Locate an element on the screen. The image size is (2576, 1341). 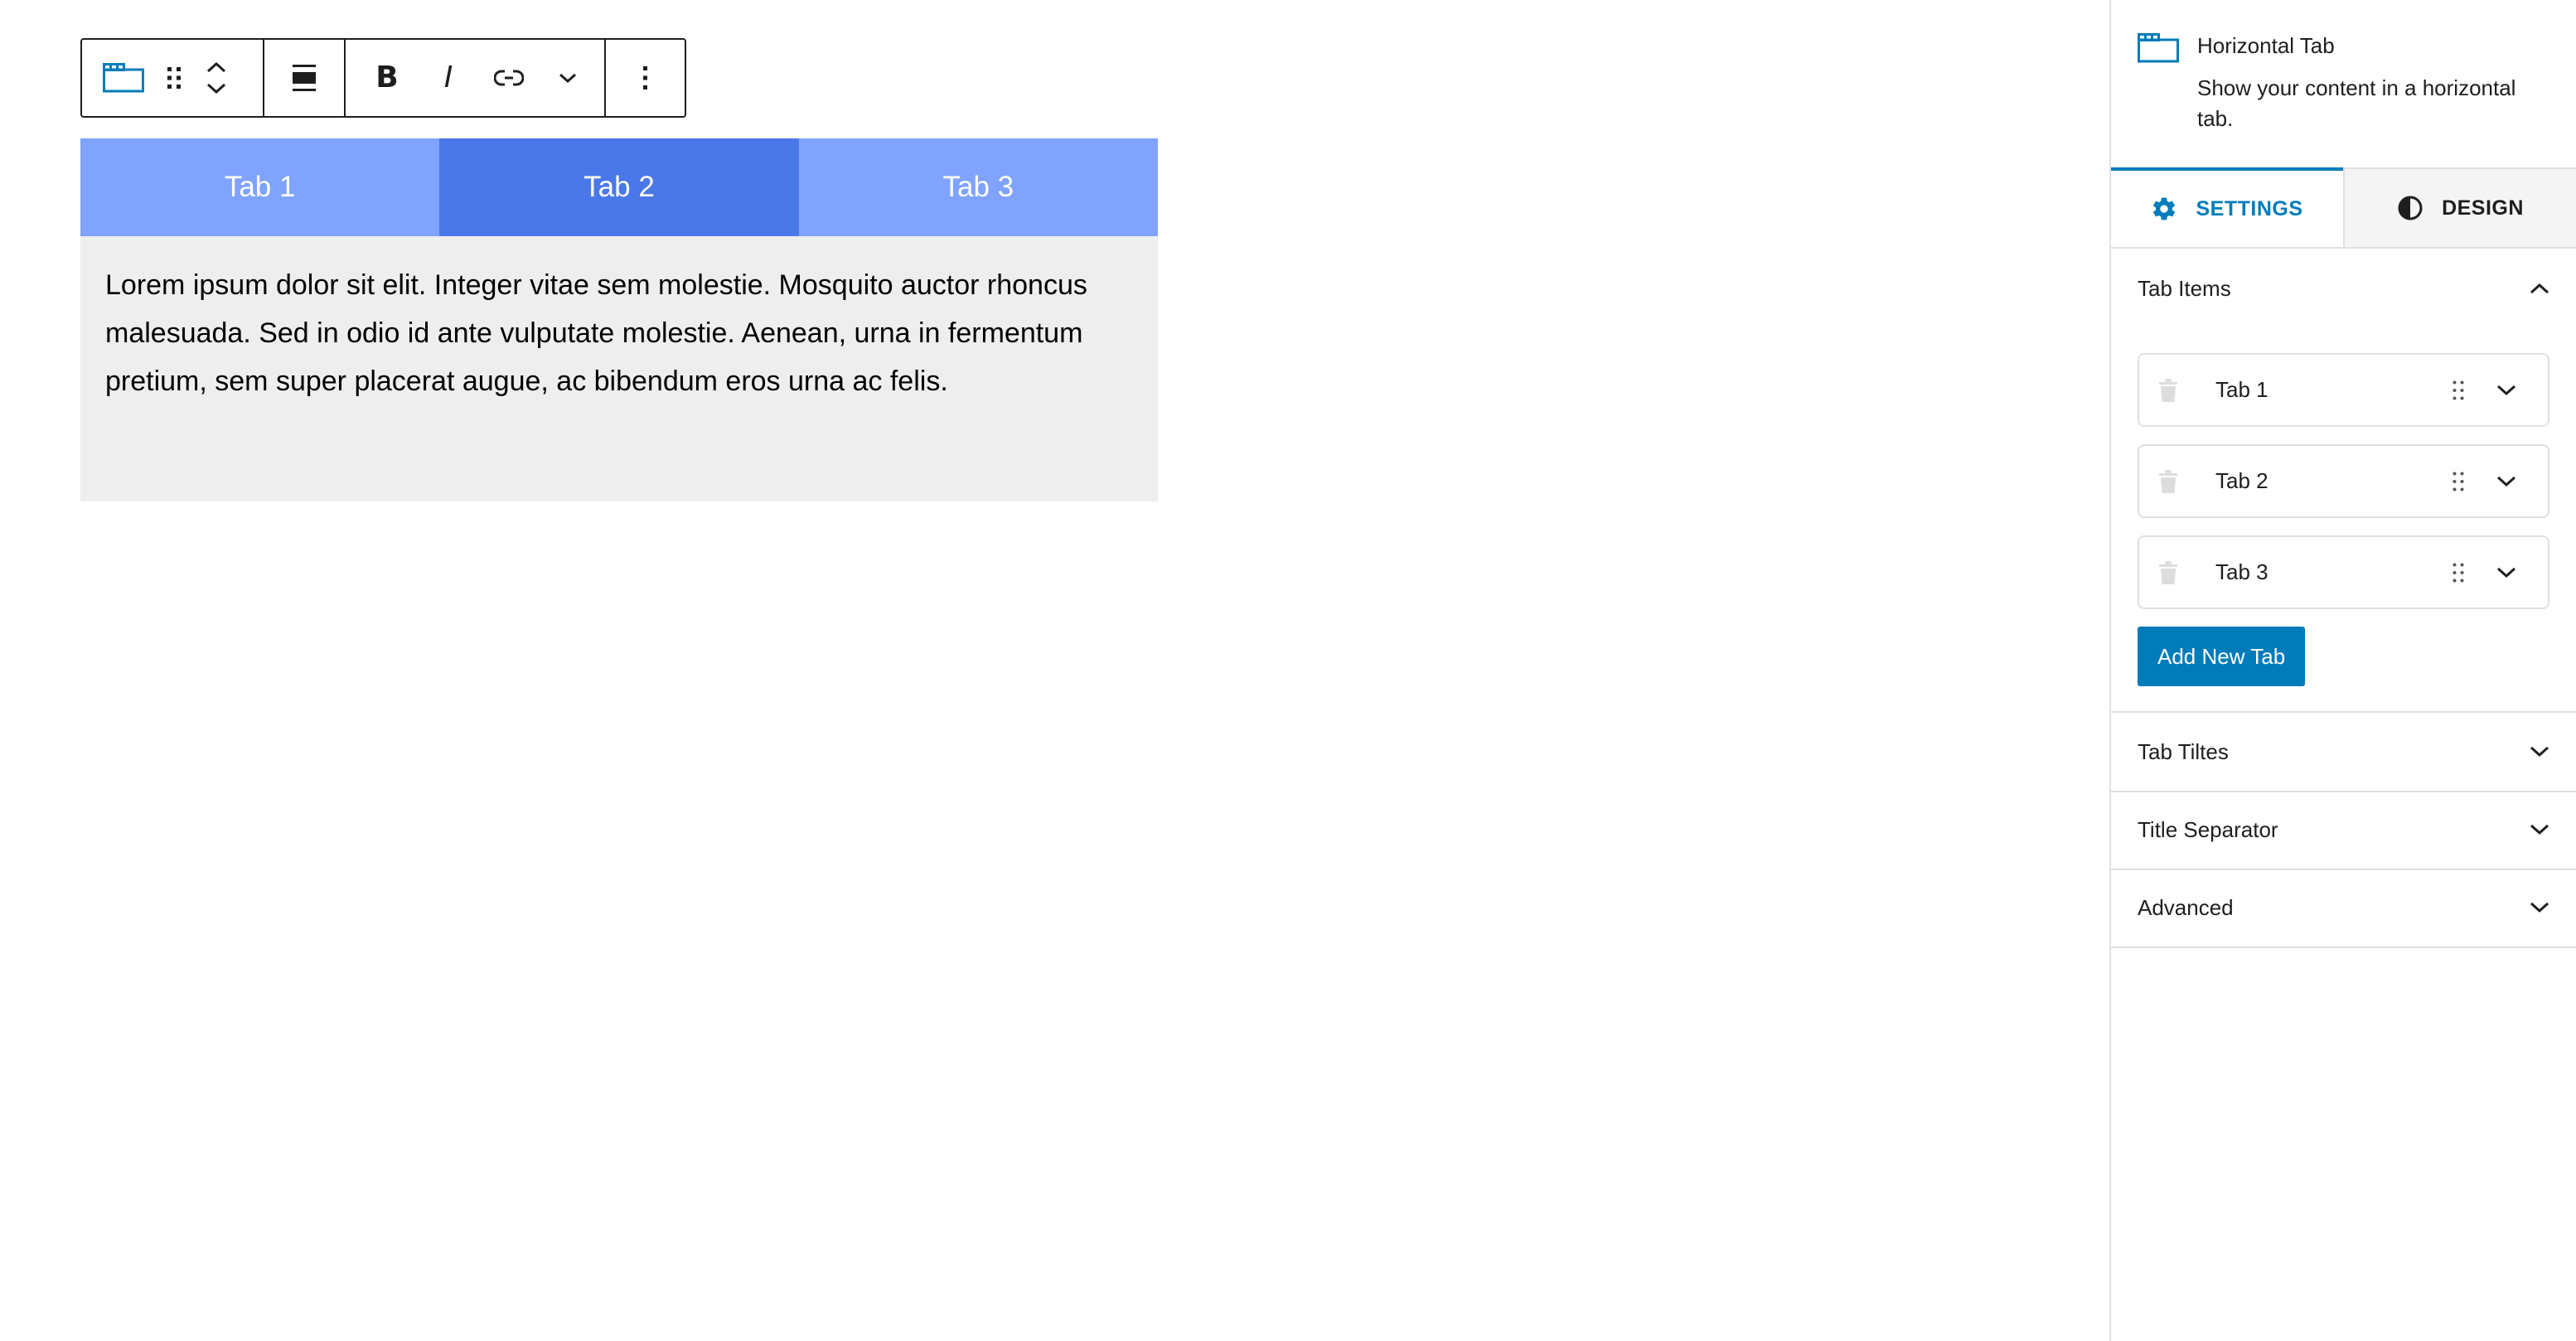
tab-items-list: Tab 1 Tab 2 Tab 3 is located at coordinates (2343, 481).